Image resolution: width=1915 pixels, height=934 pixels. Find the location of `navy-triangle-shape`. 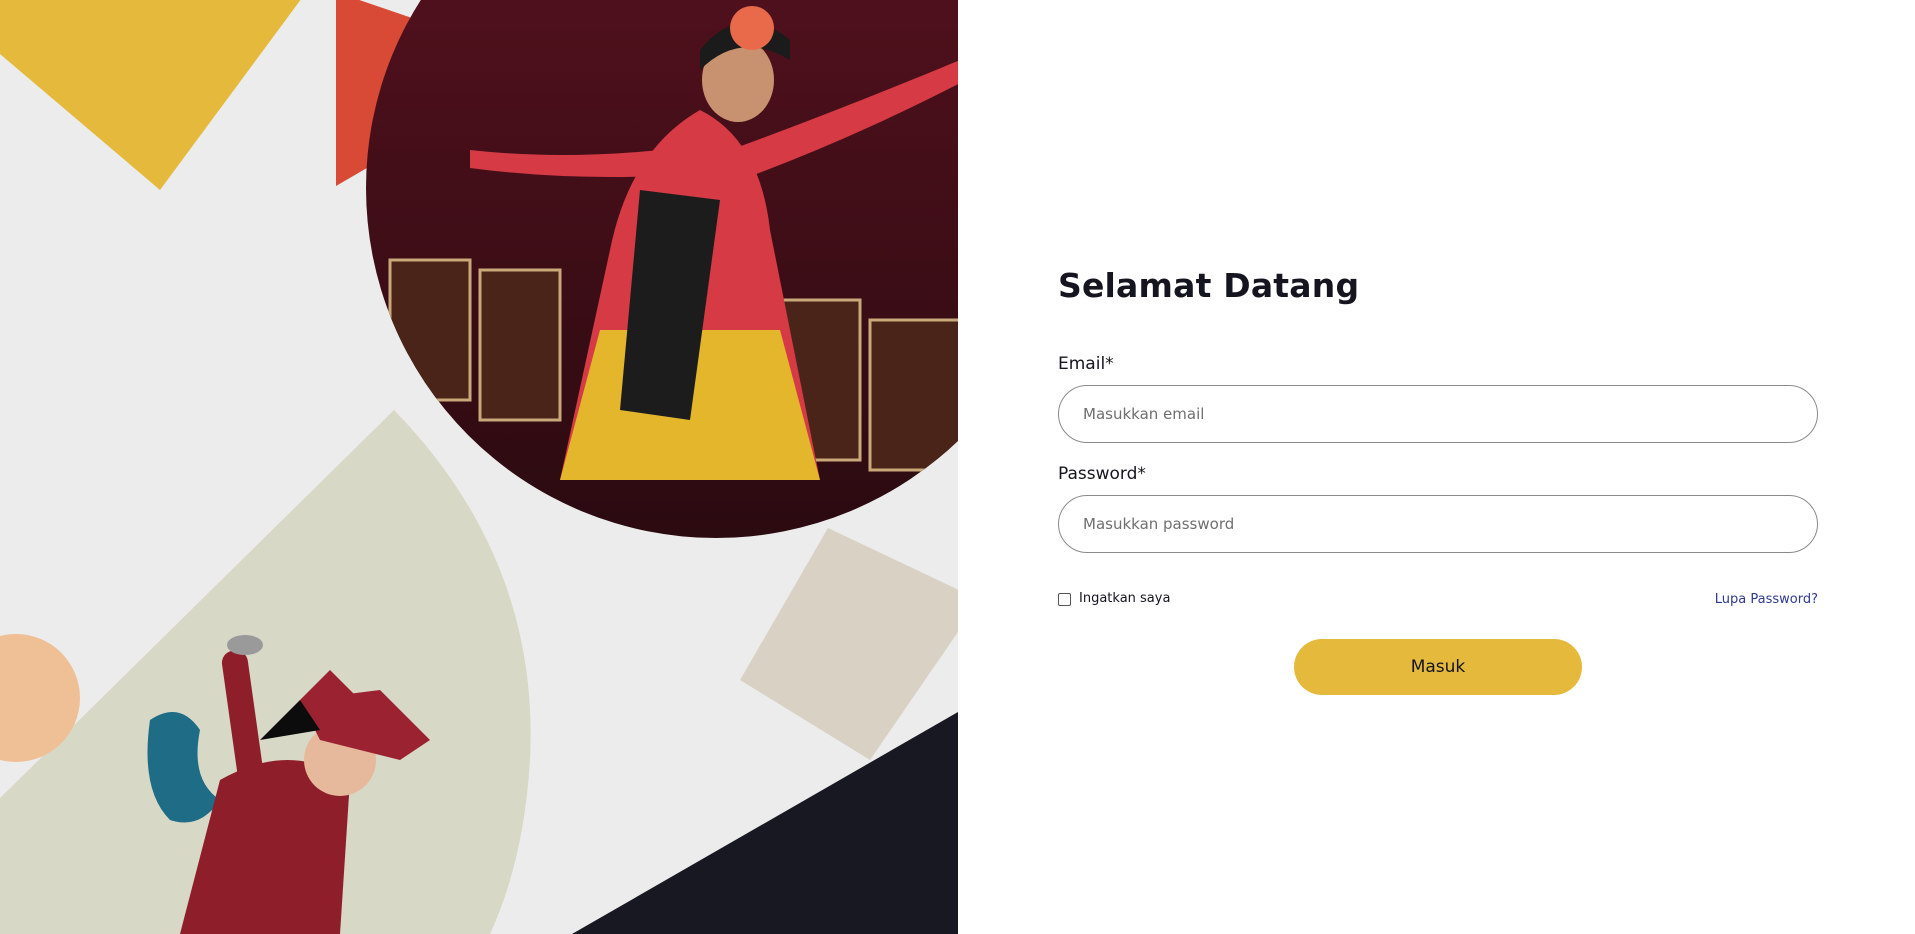

navy-triangle-shape is located at coordinates (765, 823).